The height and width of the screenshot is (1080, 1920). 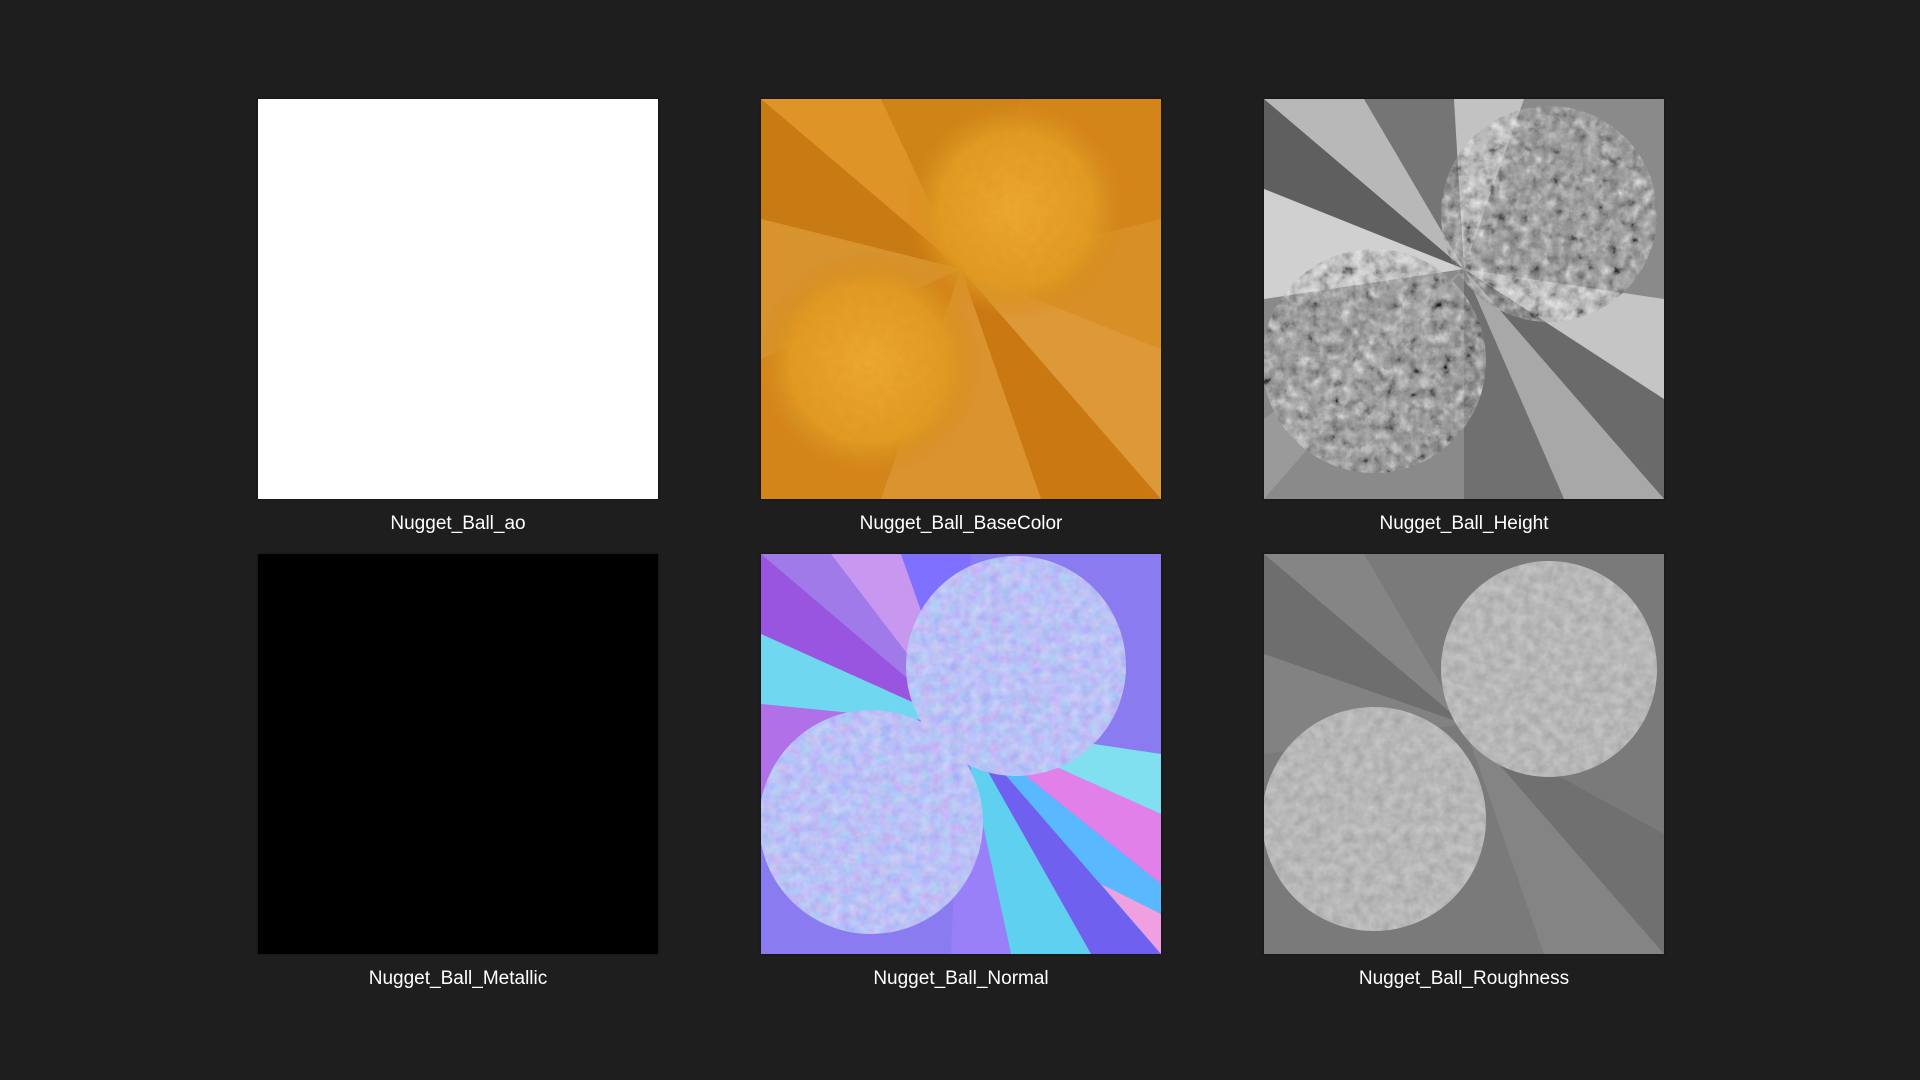 What do you see at coordinates (458, 754) in the screenshot?
I see `metallic-map-thumbnail` at bounding box center [458, 754].